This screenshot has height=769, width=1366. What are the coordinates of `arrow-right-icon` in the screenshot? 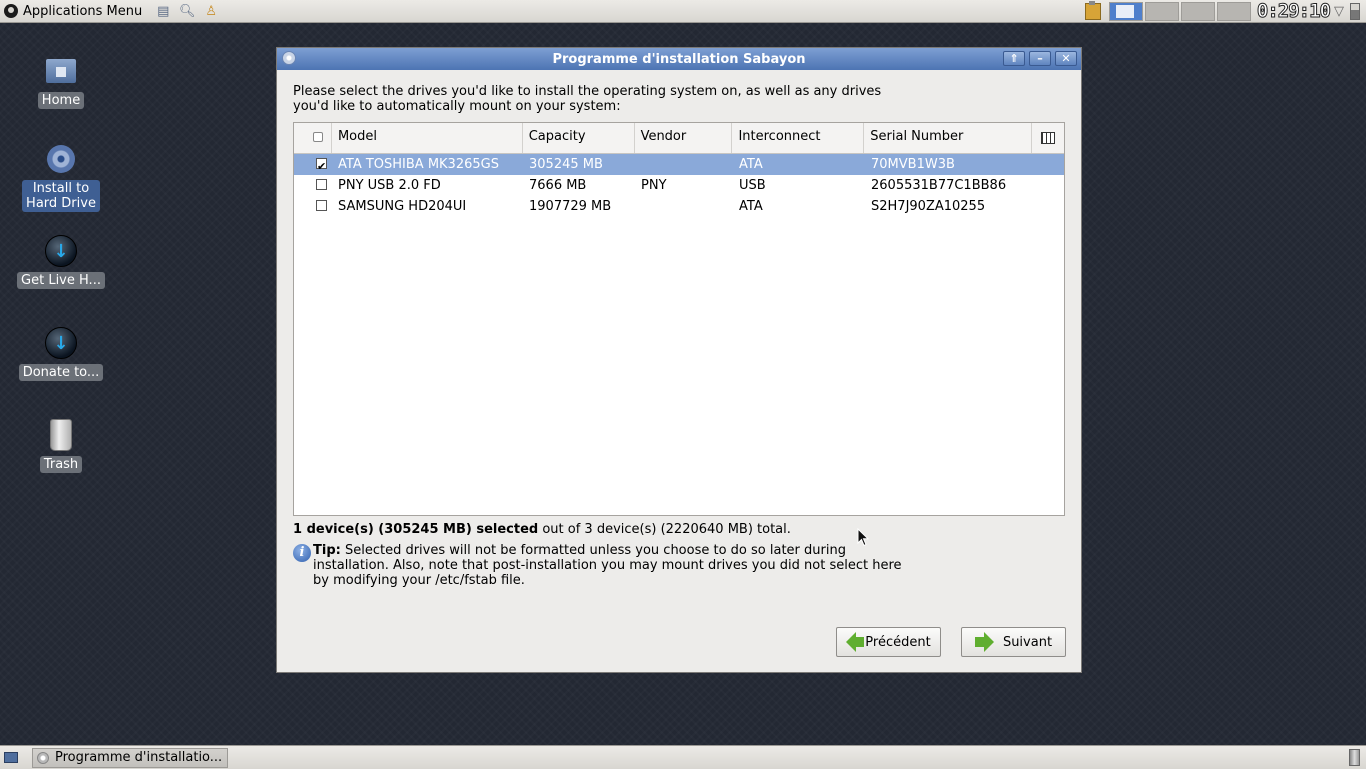 It's located at (984, 642).